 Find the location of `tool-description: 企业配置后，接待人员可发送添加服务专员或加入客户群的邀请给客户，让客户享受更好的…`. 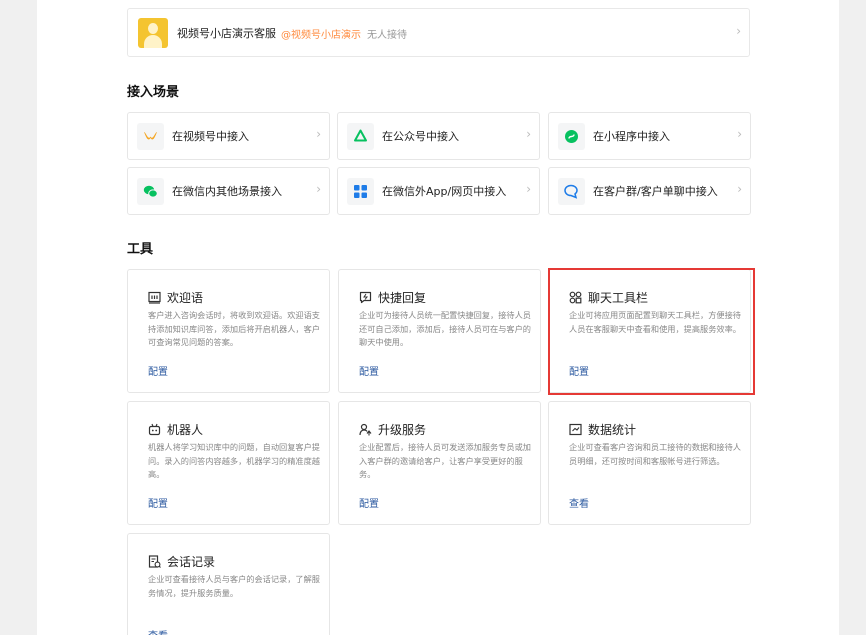

tool-description: 企业配置后，接待人员可发送添加服务专员或加入客户群的邀请给客户，让客户享受更好的… is located at coordinates (445, 460).